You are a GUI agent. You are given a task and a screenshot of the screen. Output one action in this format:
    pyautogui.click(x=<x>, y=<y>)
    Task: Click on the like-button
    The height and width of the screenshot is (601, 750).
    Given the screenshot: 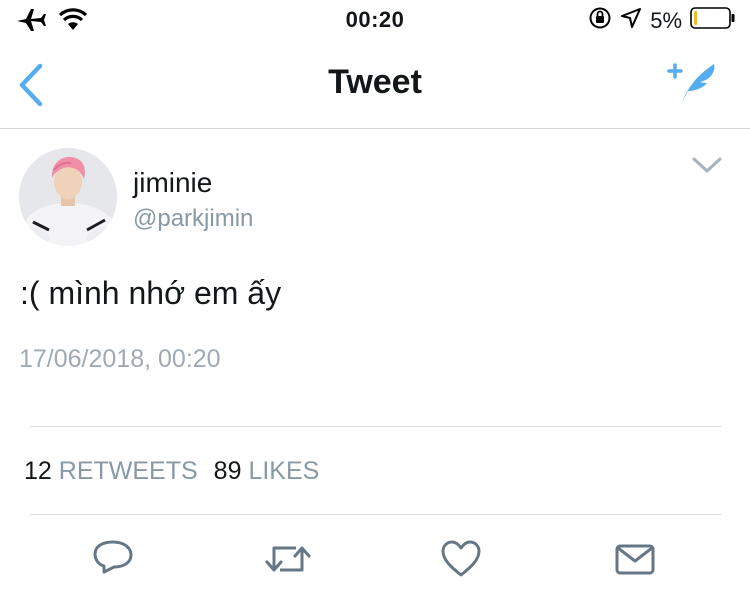 What is the action you would take?
    pyautogui.click(x=461, y=559)
    